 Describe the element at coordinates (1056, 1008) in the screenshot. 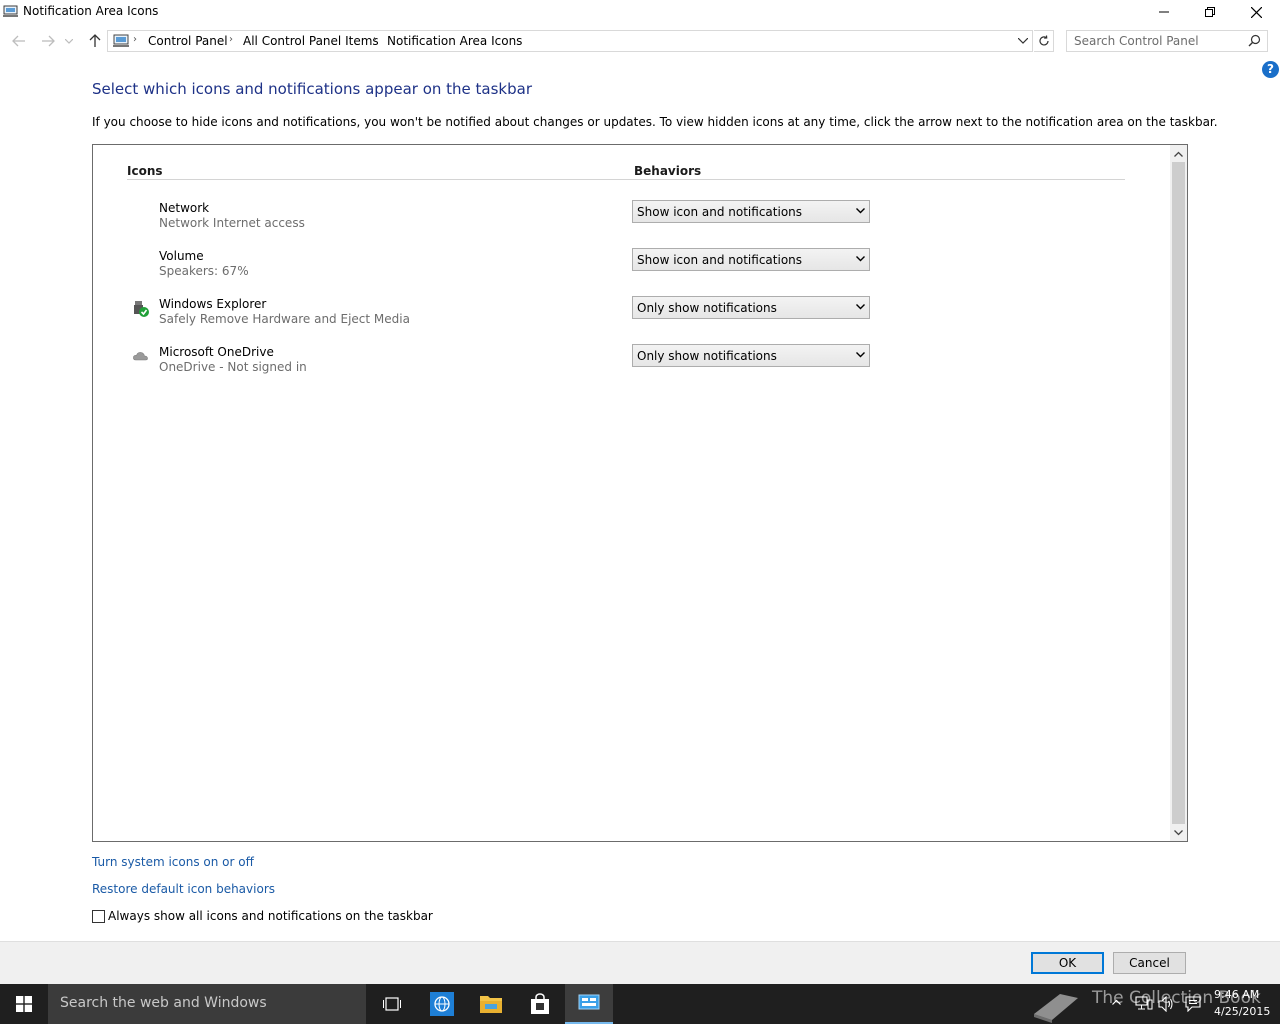

I see `book-watermark-icon` at that location.